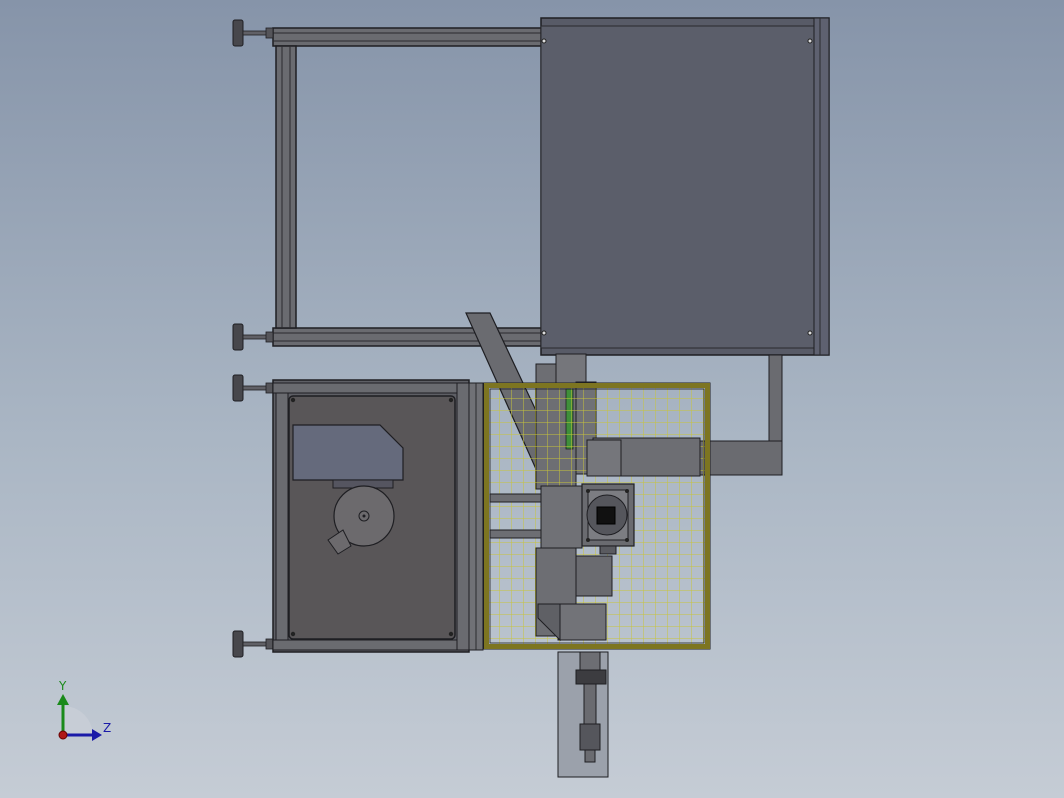 The width and height of the screenshot is (1064, 798). I want to click on upper-frame, so click(408, 187).